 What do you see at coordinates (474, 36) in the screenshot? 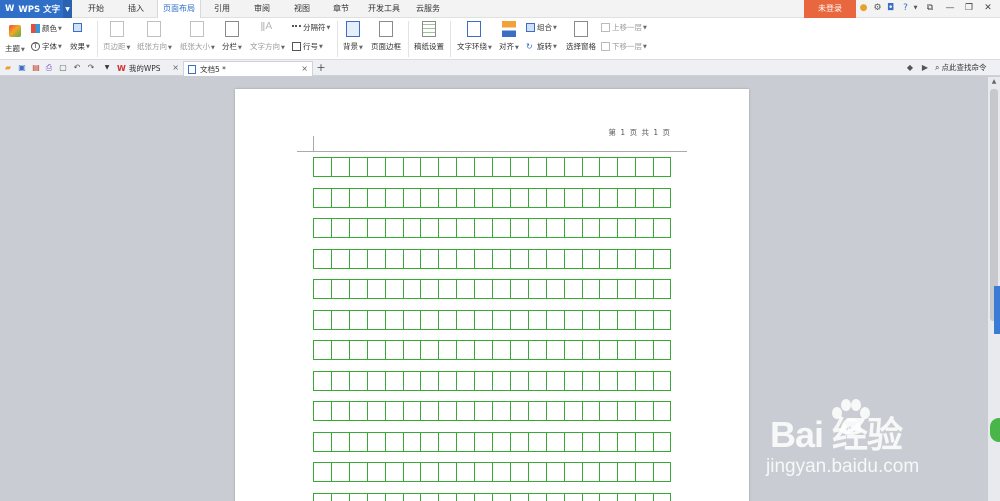
I see `text-wrap-button: 文字环绕▼` at bounding box center [474, 36].